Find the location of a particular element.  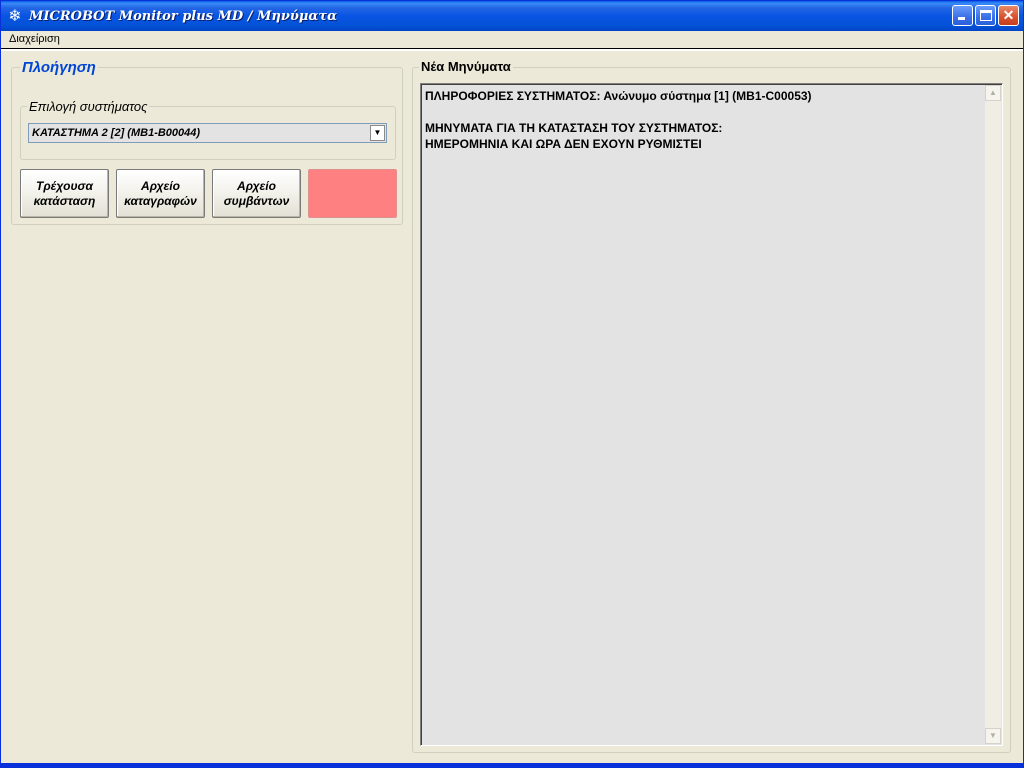

menu-separator is located at coordinates (512, 50).